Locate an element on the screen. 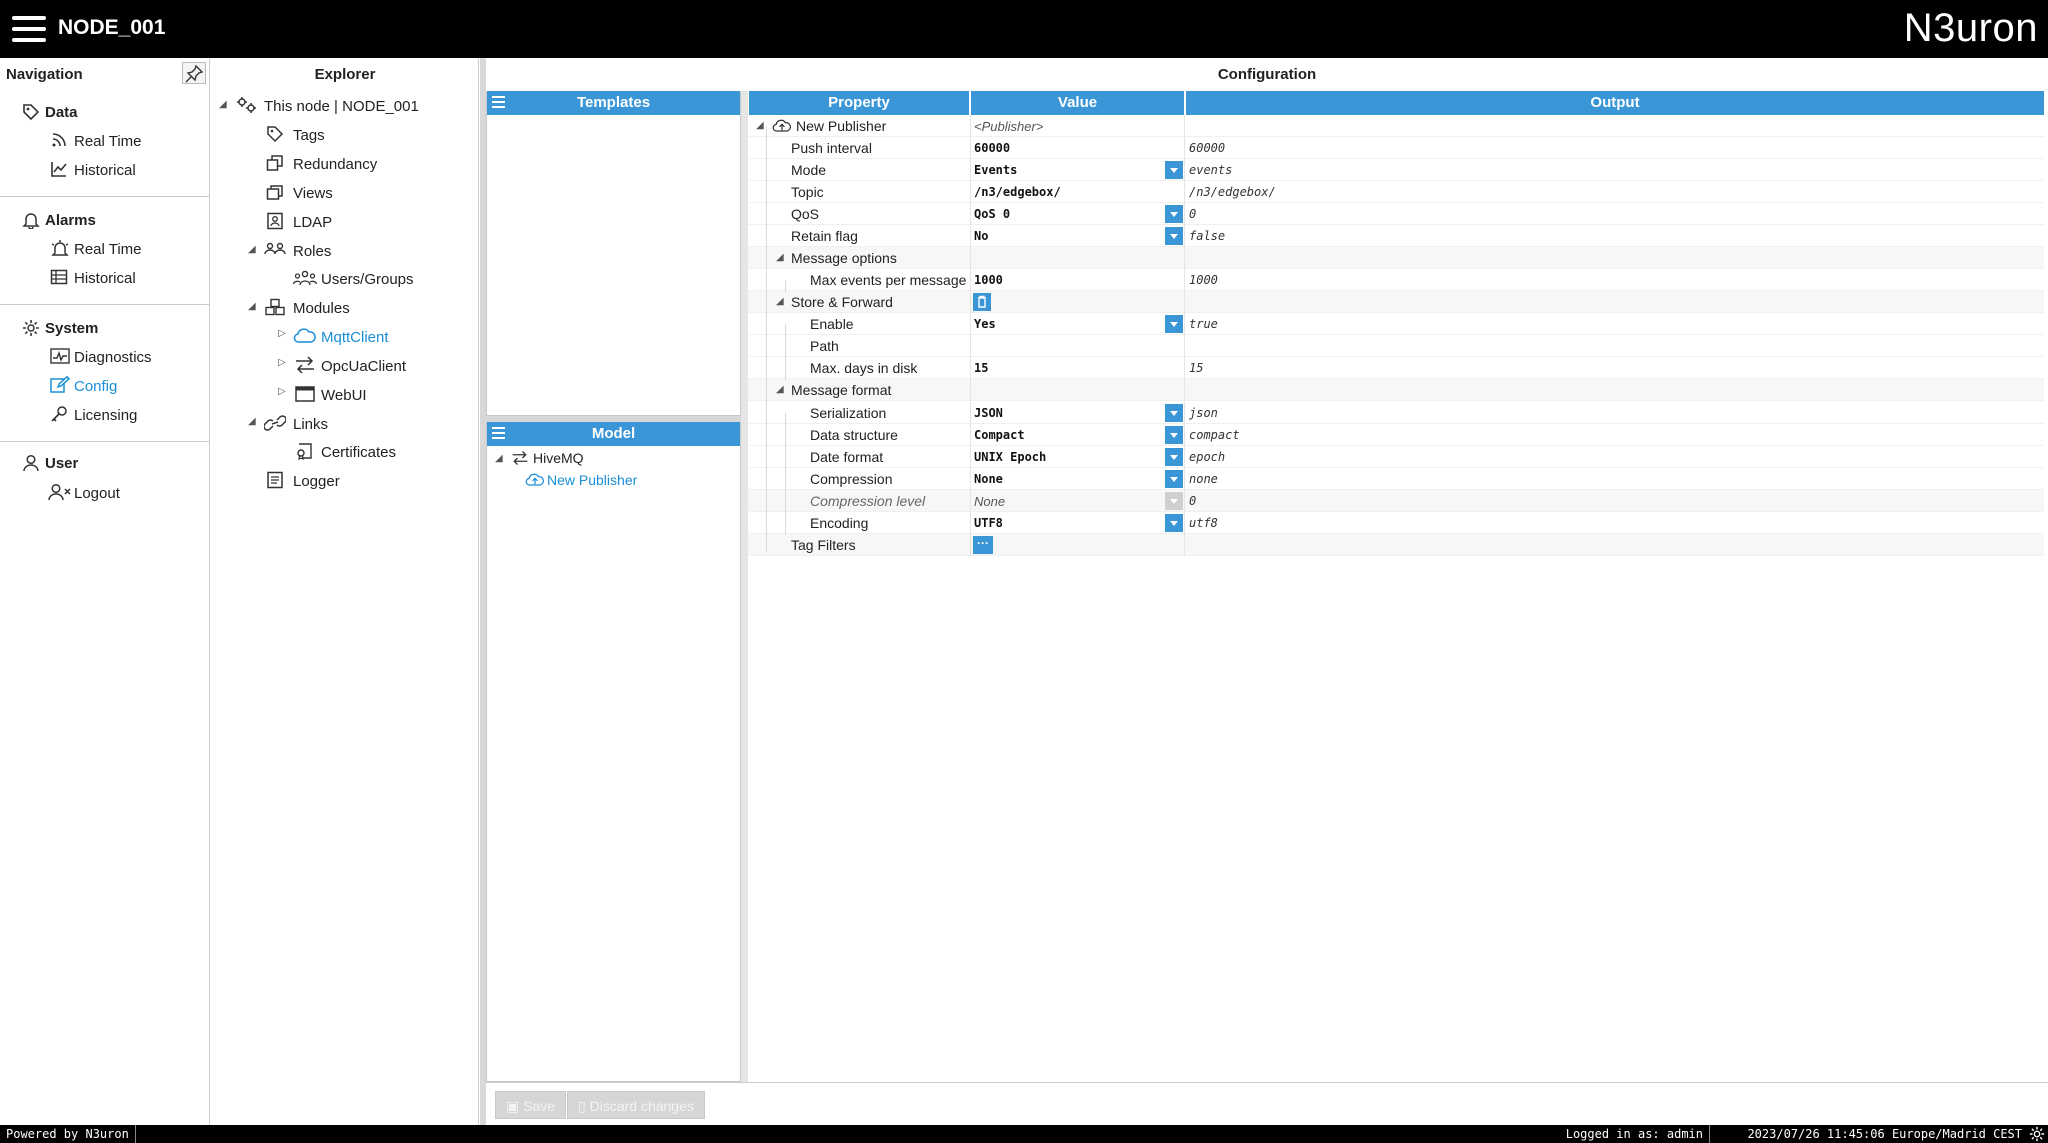 This screenshot has width=2048, height=1143. nav-section-alarms: Alarms is located at coordinates (70, 220).